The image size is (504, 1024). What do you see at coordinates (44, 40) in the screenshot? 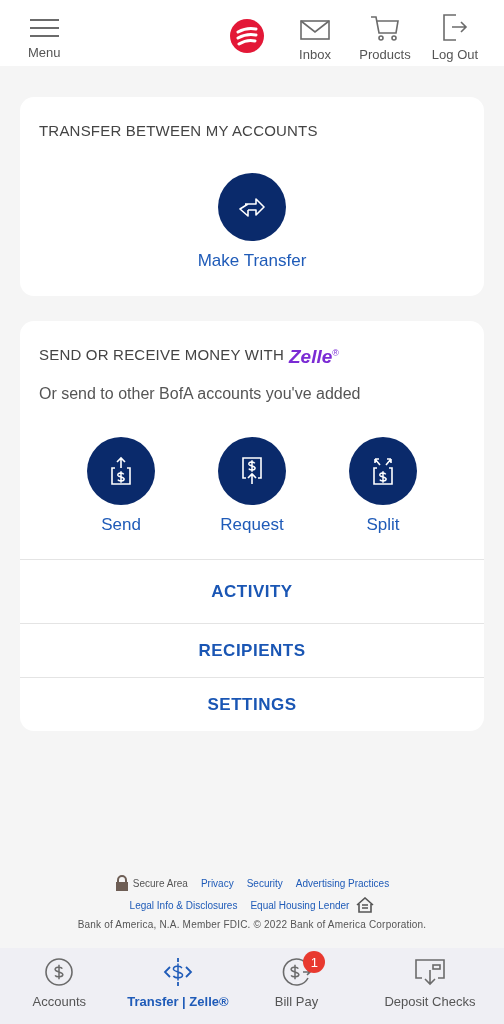
I see `menu-button: Menu` at bounding box center [44, 40].